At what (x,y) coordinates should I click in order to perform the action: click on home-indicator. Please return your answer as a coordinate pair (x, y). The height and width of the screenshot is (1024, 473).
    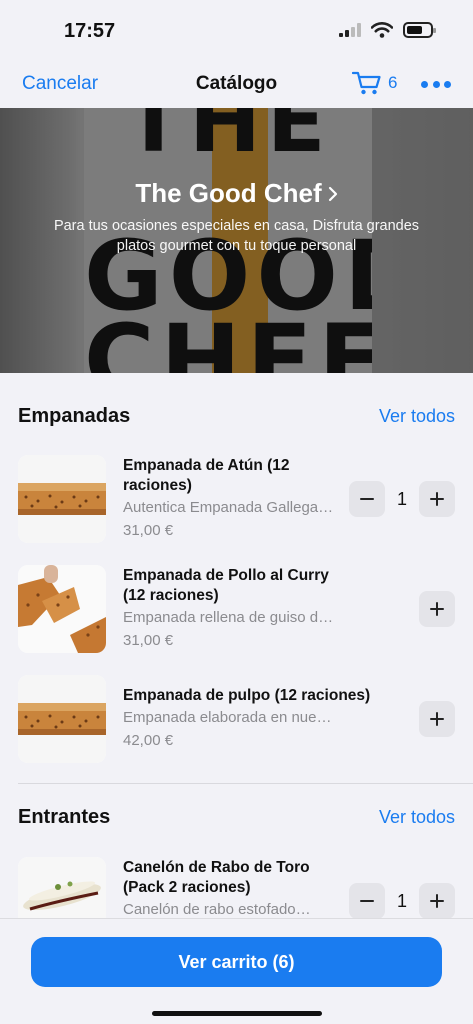
    Looking at the image, I should click on (237, 1013).